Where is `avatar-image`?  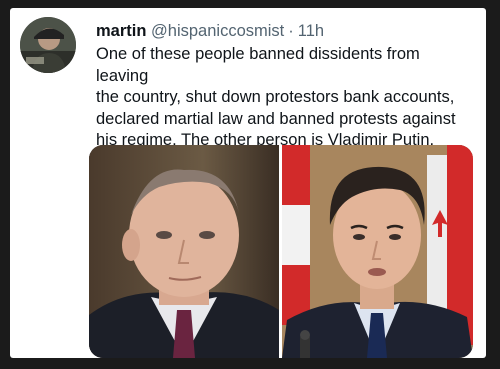 avatar-image is located at coordinates (48, 45).